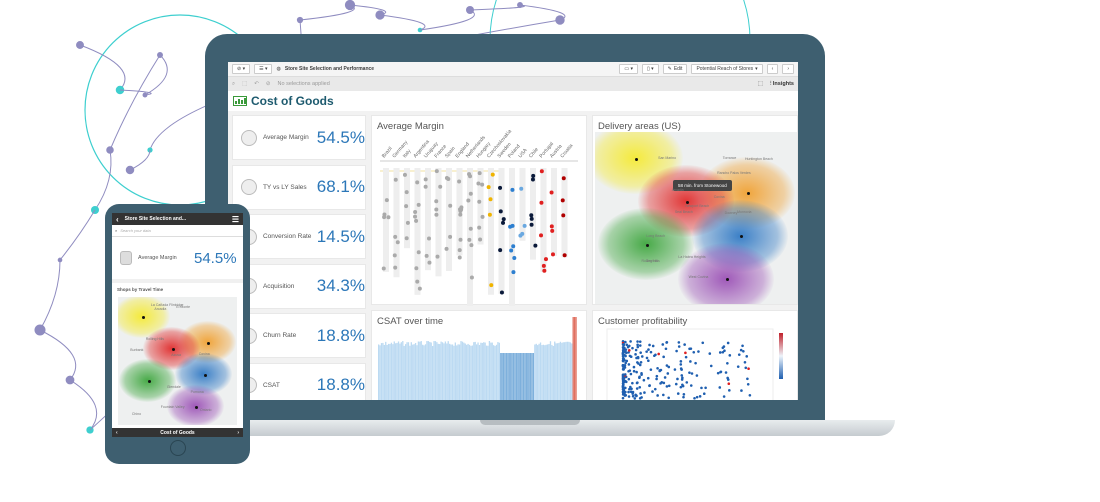 This screenshot has height=502, width=1100. I want to click on global-menu-button: ⊘ ▾, so click(241, 69).